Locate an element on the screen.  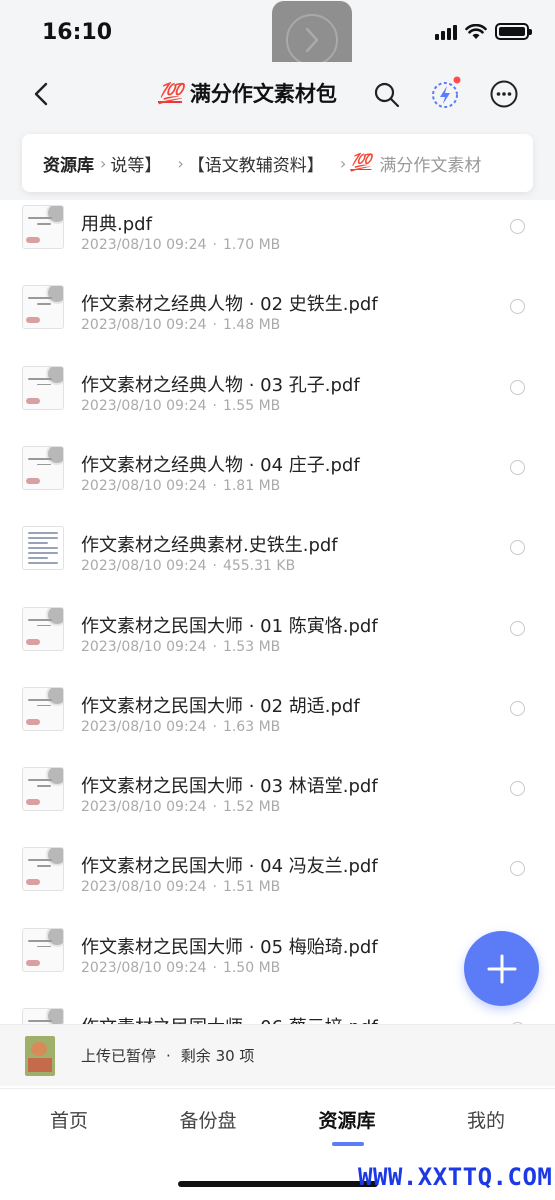
file-meta: 2023/08/10 09:24 · 1.53 MB is located at coordinates (180, 647).